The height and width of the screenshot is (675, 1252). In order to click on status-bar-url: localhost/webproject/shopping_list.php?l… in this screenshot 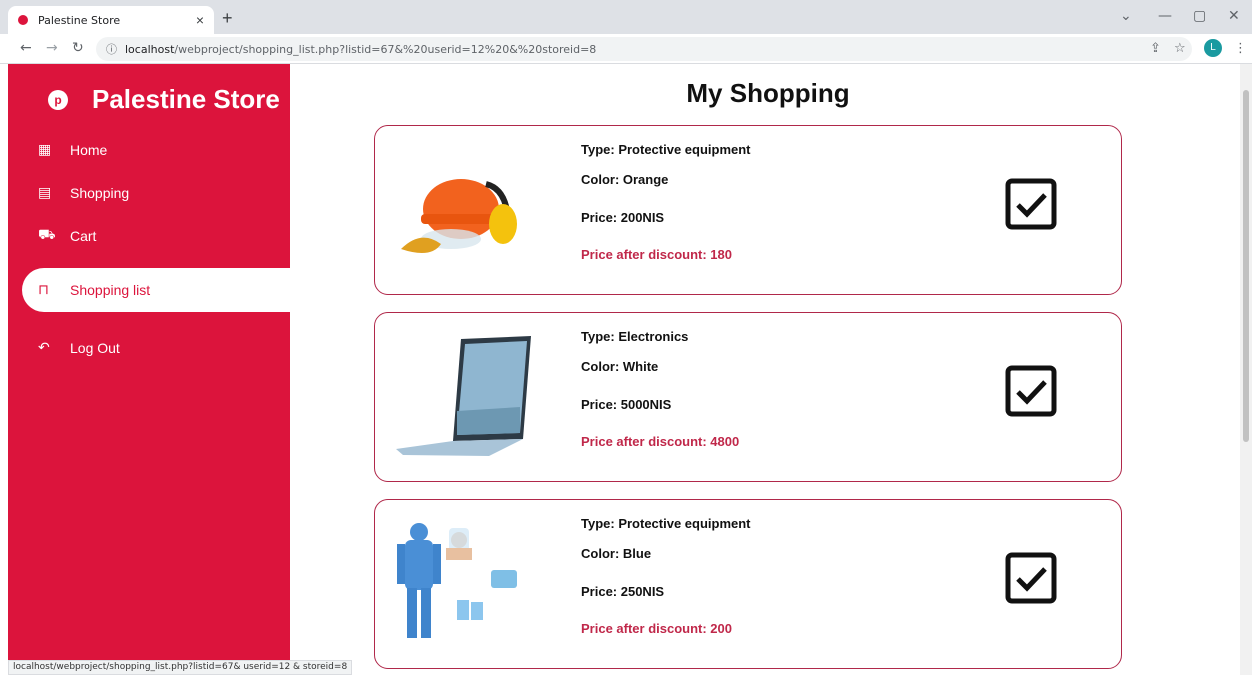, I will do `click(180, 667)`.